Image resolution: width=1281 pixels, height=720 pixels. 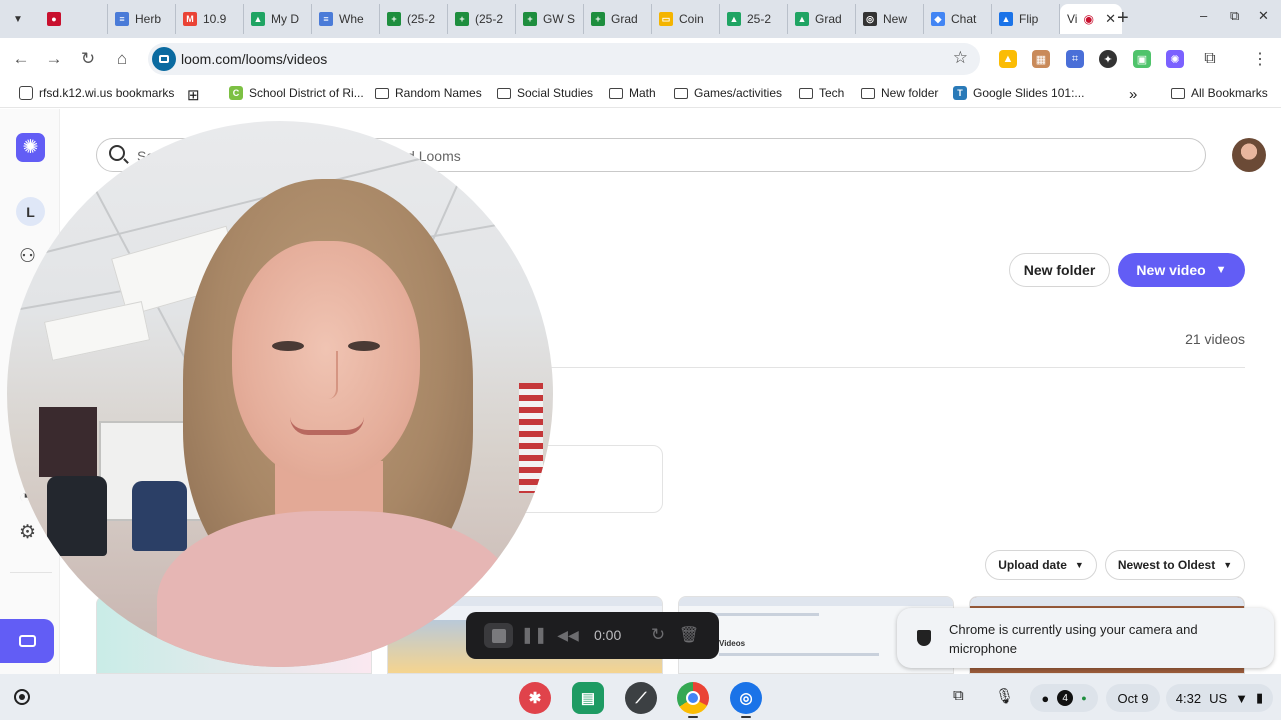 I want to click on loom-logo-icon: ✺, so click(x=30, y=147).